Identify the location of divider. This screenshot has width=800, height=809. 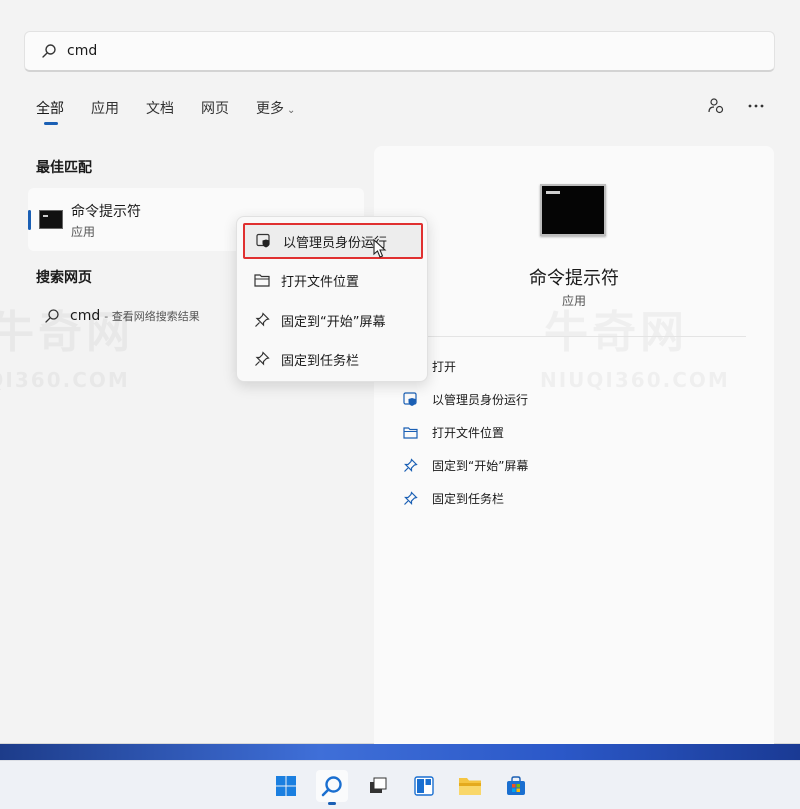
(574, 336).